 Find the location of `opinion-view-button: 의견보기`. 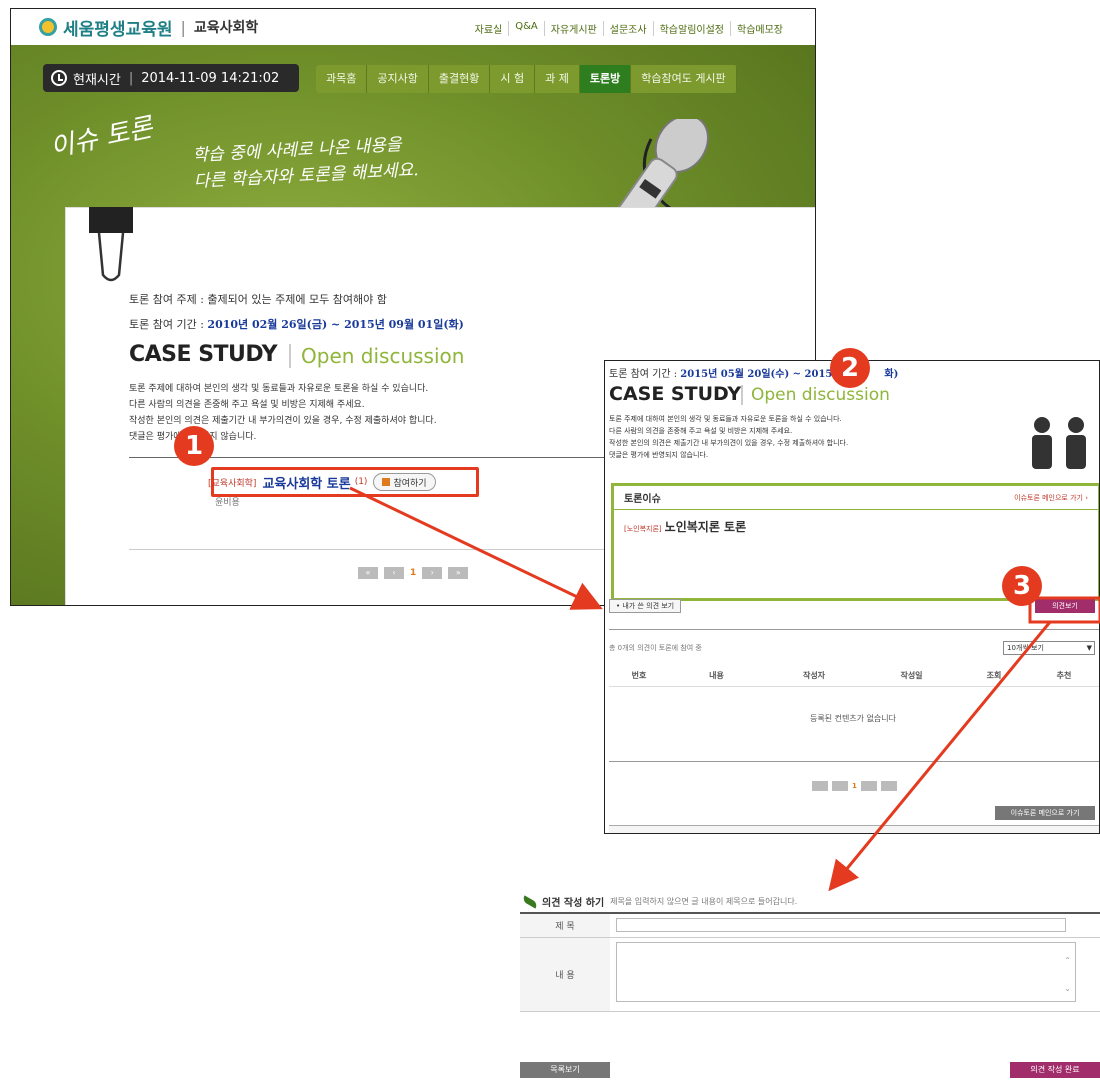

opinion-view-button: 의견보기 is located at coordinates (1065, 606).